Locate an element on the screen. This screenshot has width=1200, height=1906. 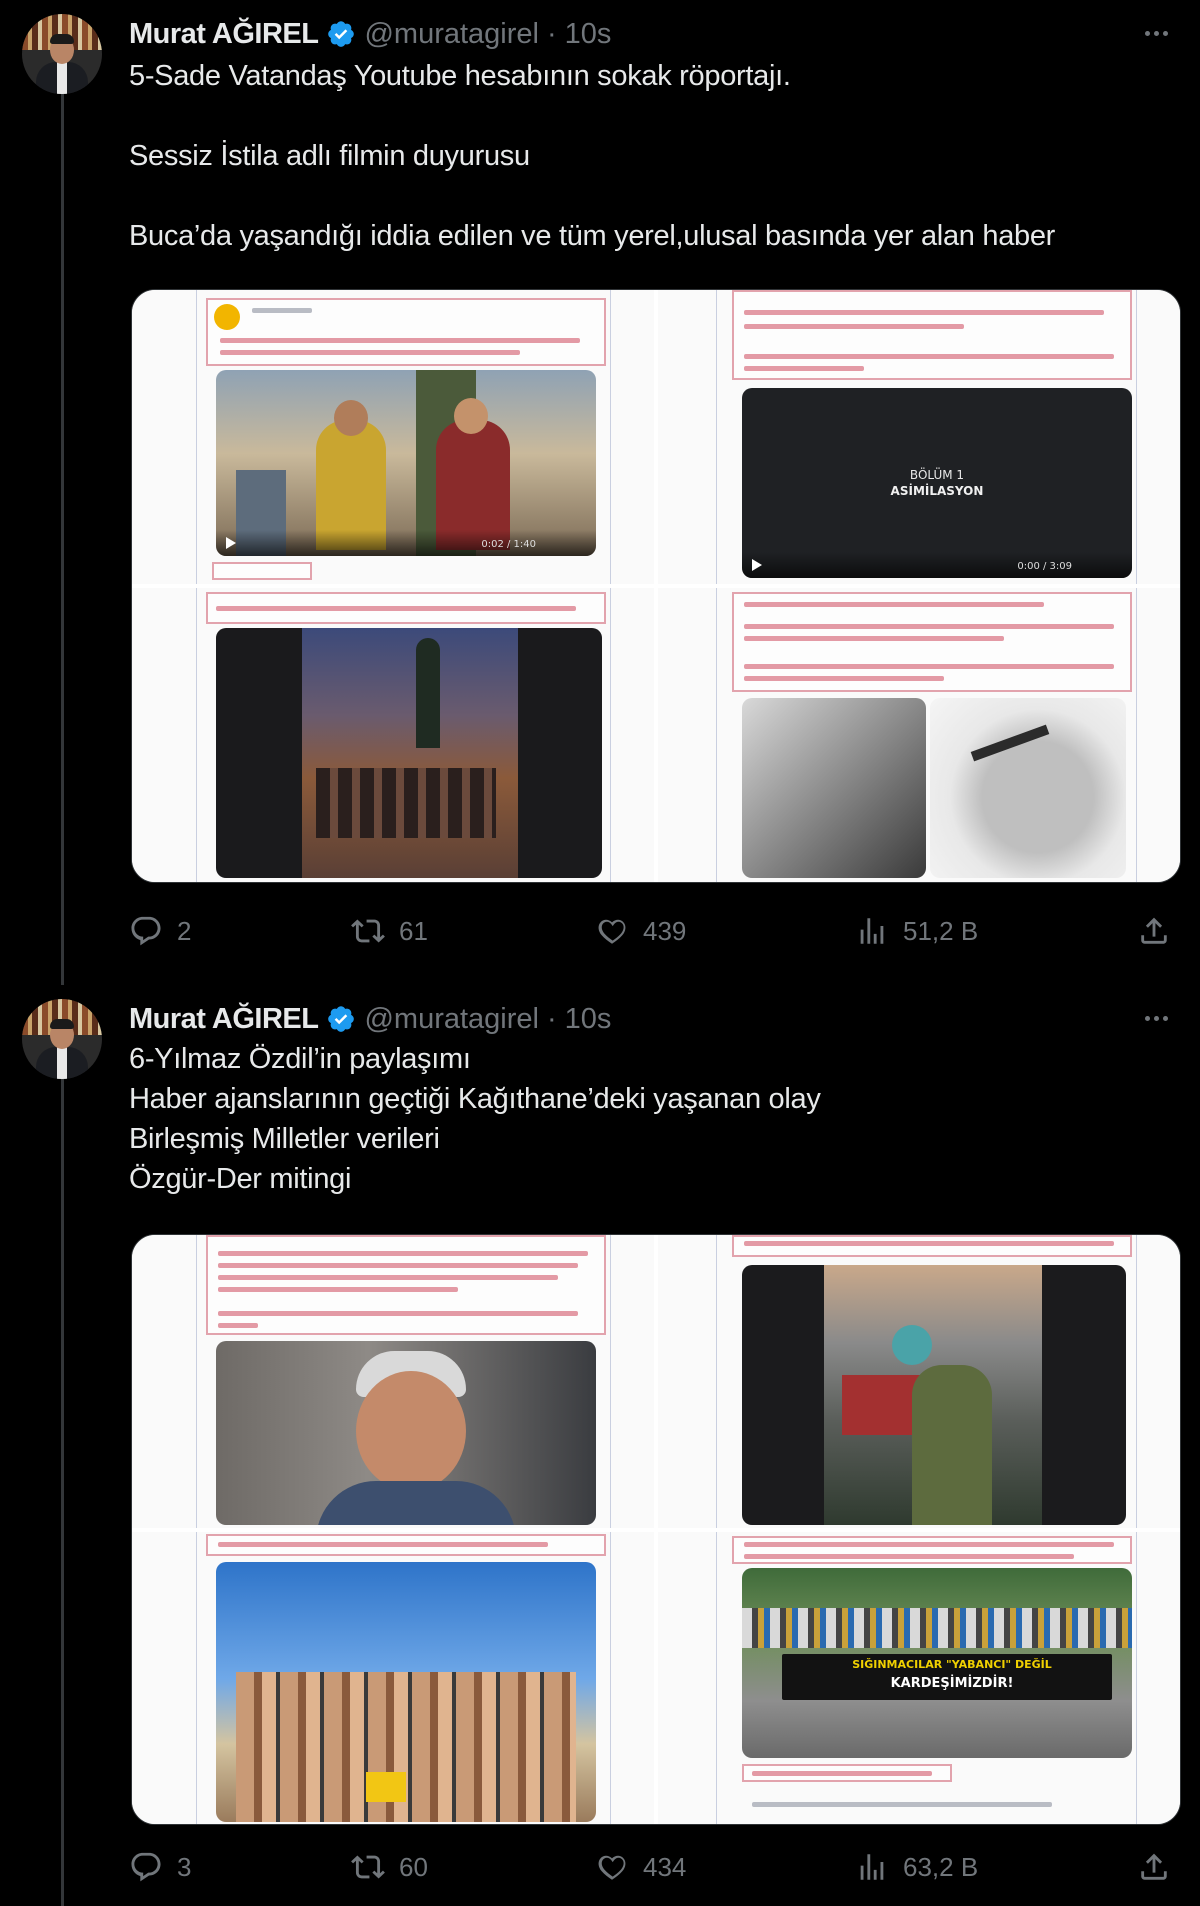
media-image-ozdil-post is located at coordinates (393, 1381).